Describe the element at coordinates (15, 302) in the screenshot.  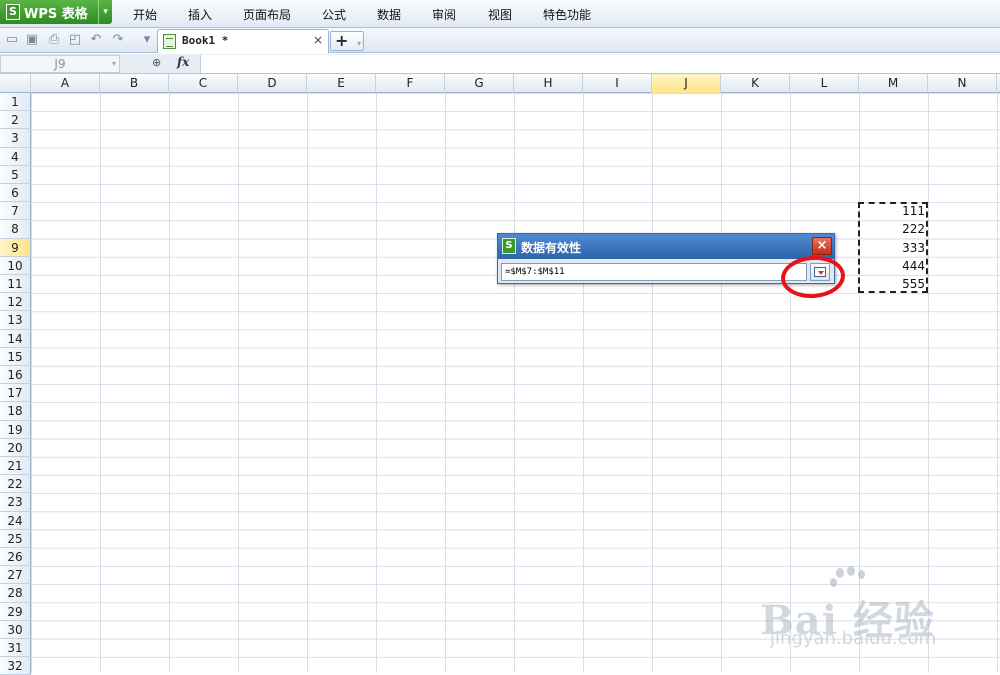
I see `row-header-12: 12` at that location.